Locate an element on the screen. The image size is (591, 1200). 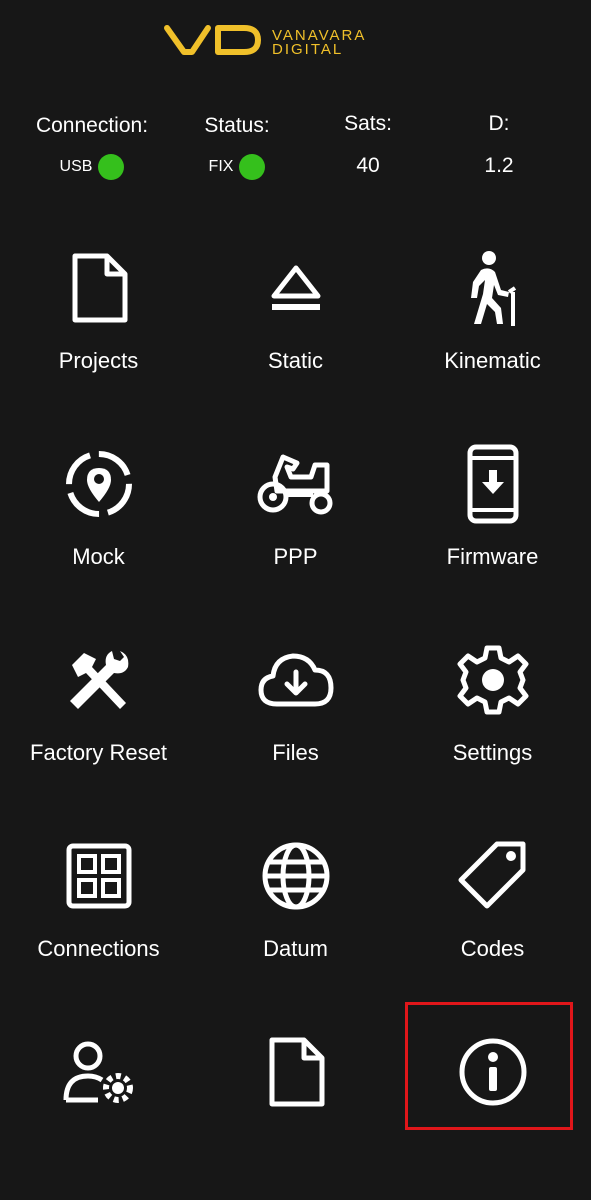
menu-settings-label: Settings is located at coordinates (492, 752).